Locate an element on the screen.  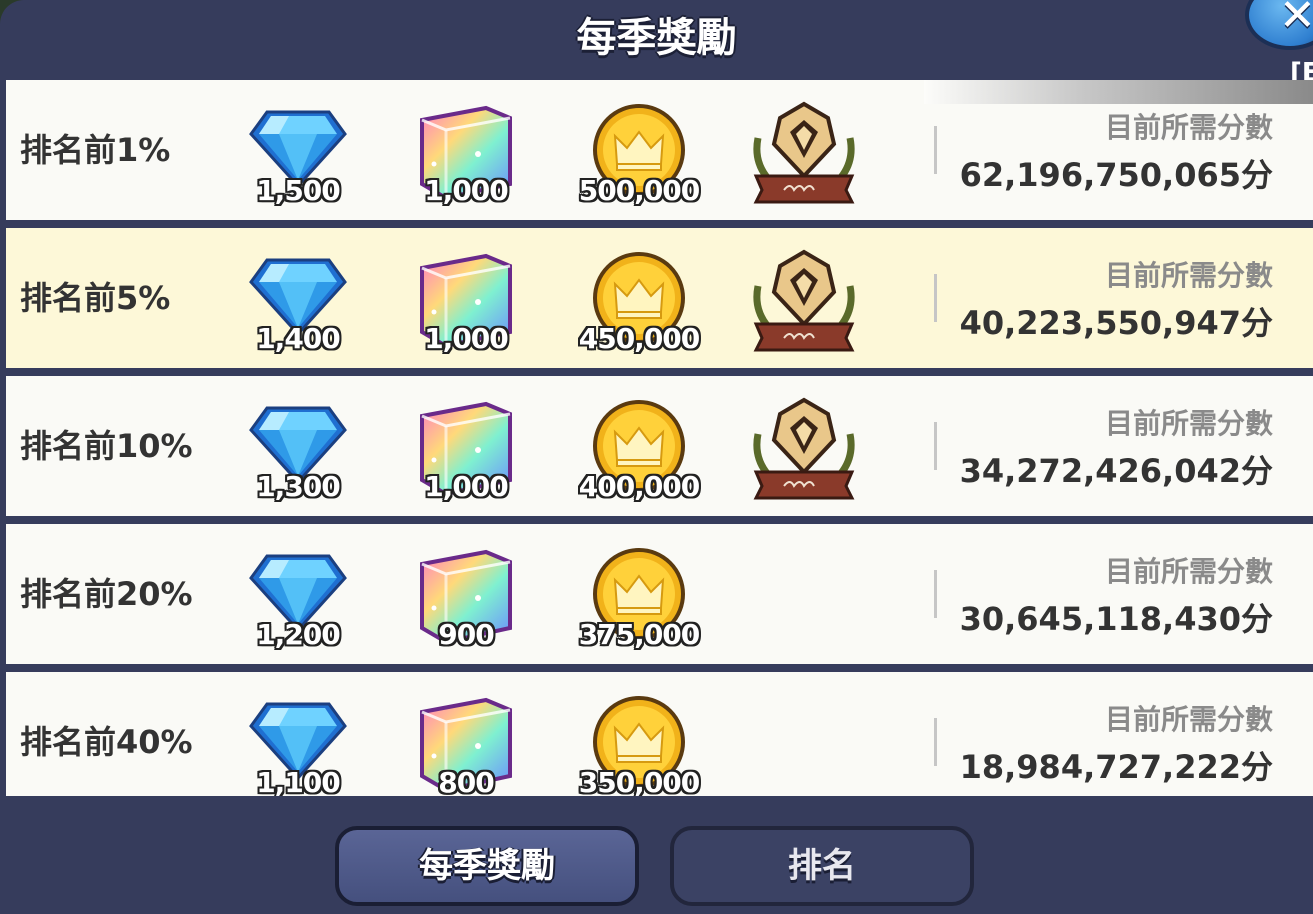
required-score-value: 40,223,550,947分 is located at coordinates (1116, 323).